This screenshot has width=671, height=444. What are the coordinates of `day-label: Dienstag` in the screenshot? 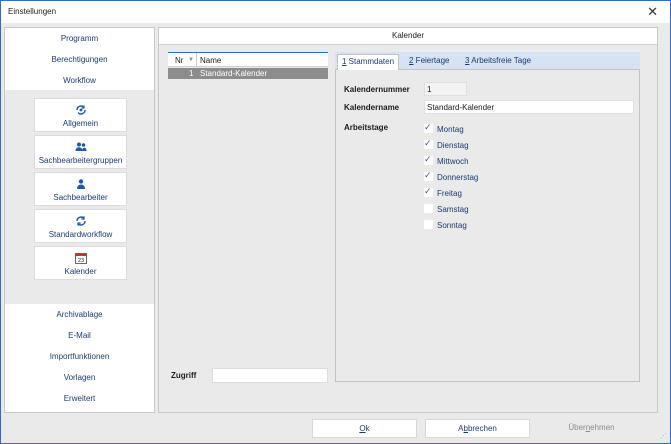 It's located at (453, 145).